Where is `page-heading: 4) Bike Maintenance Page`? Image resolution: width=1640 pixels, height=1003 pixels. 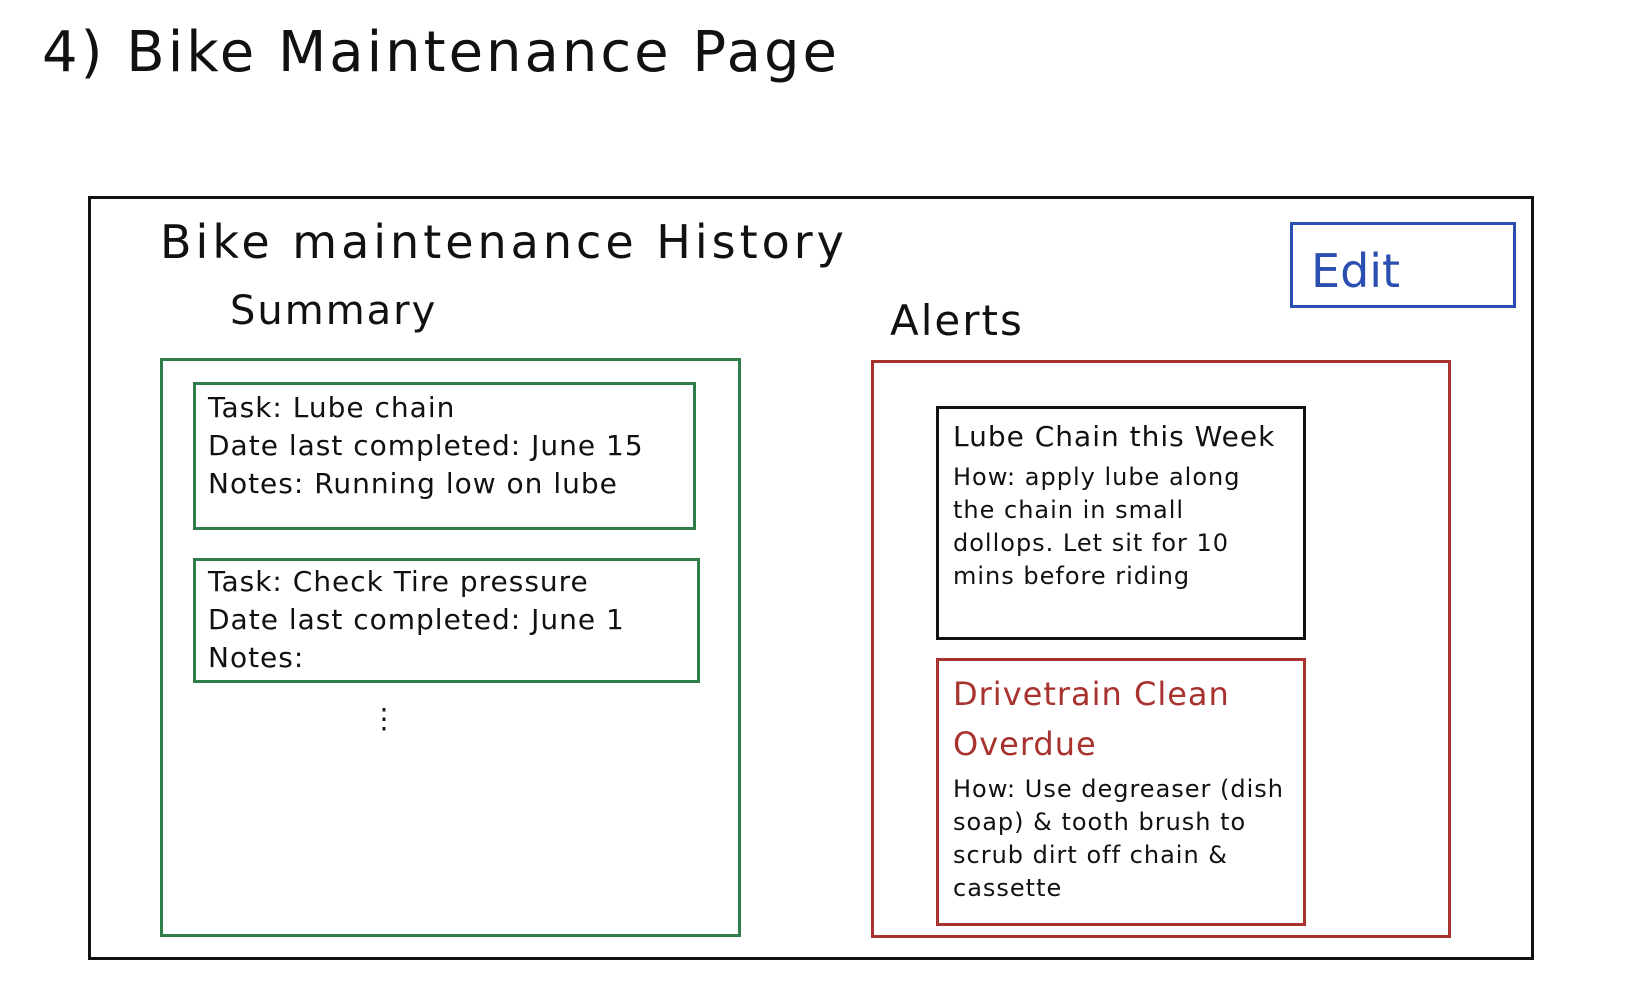
page-heading: 4) Bike Maintenance Page is located at coordinates (441, 52).